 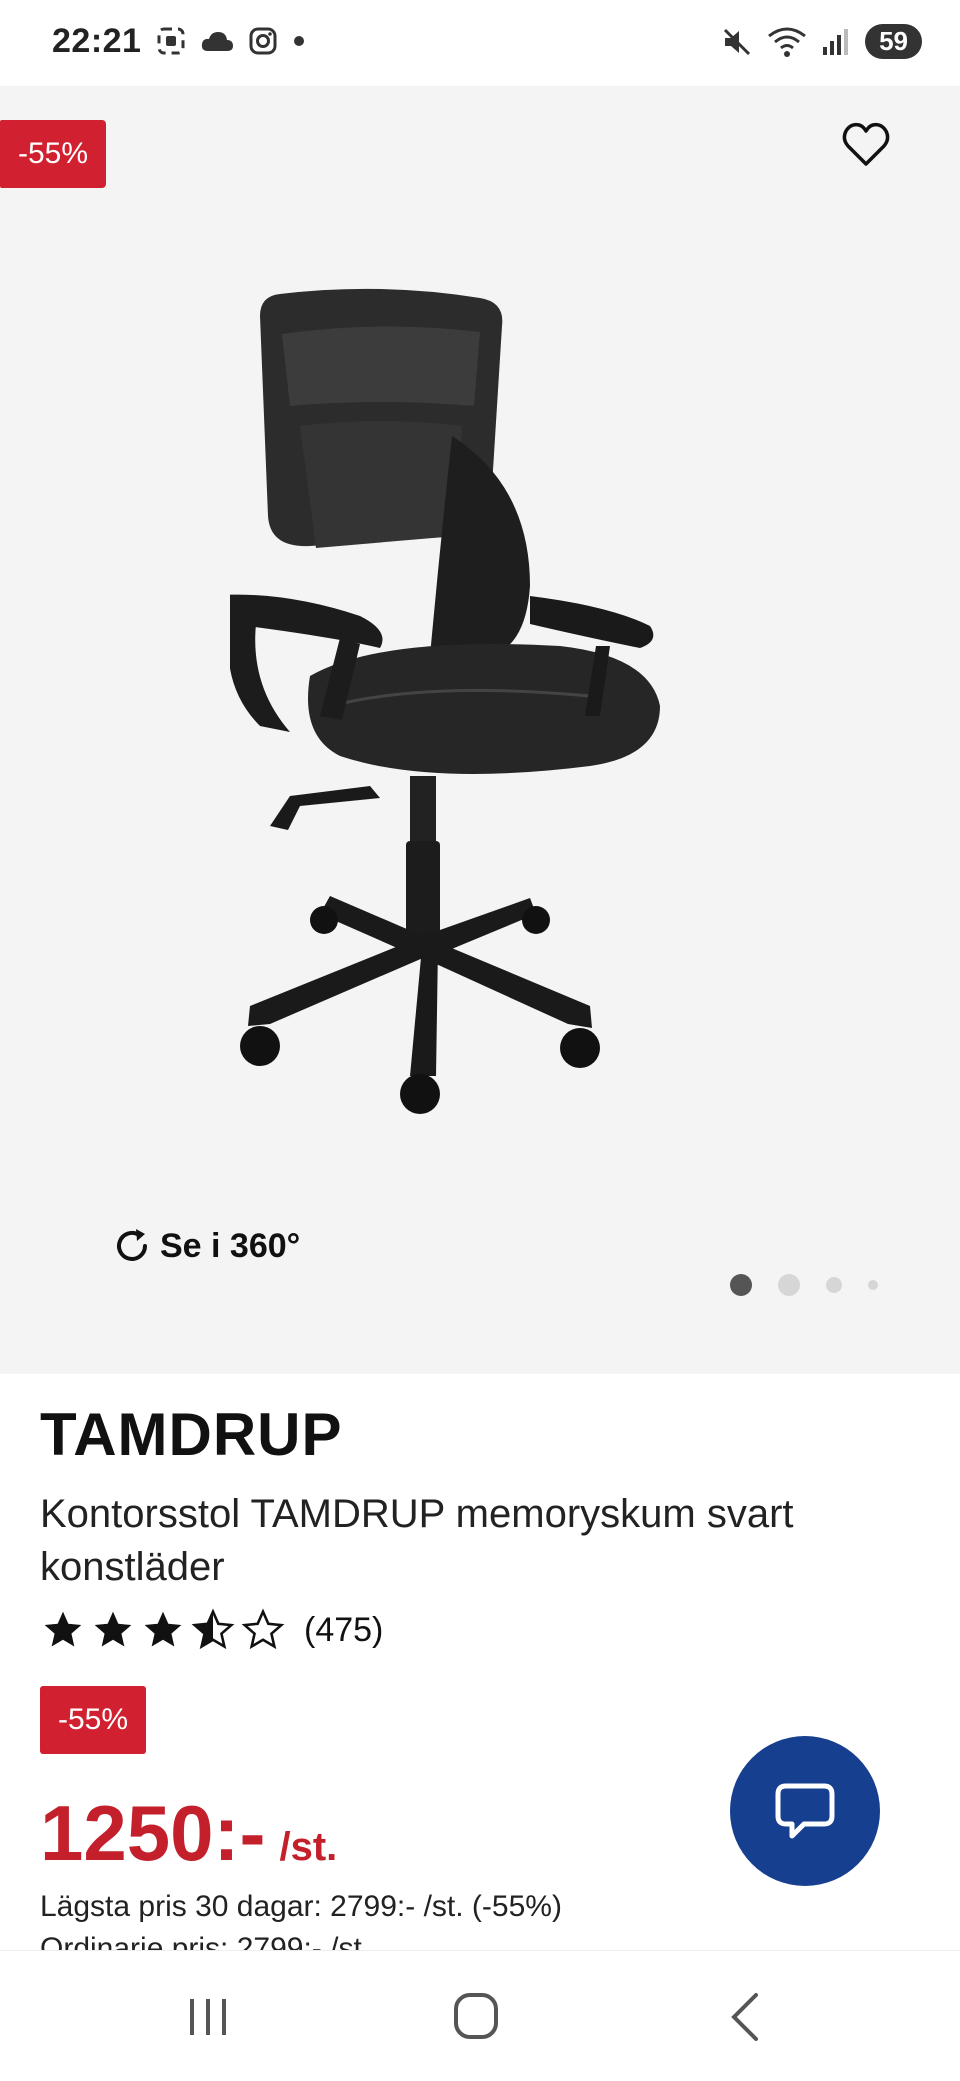 I want to click on status-bar: 22:21 59, so click(x=480, y=43).